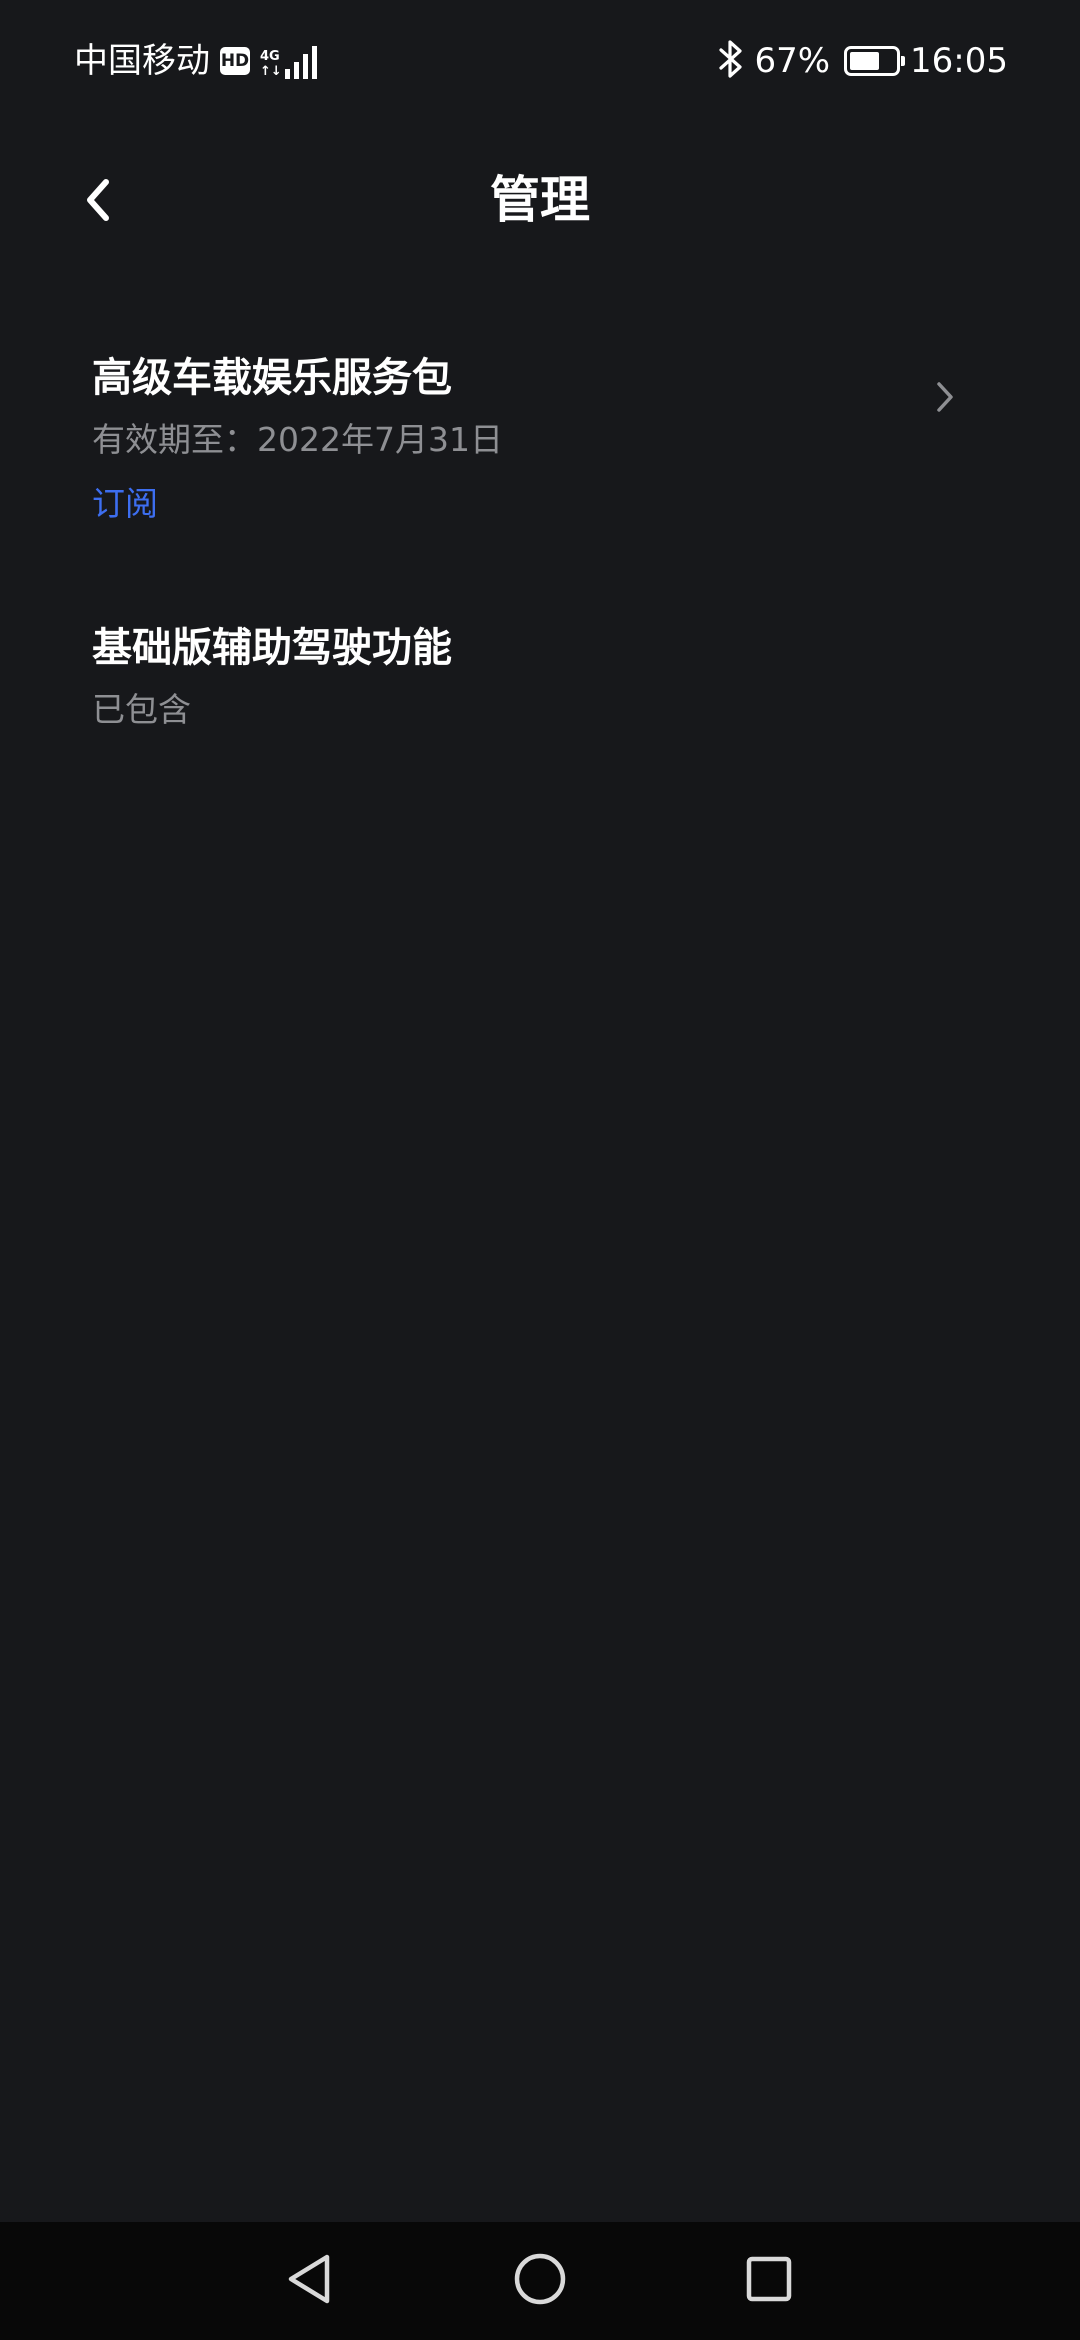 This screenshot has height=2340, width=1080. I want to click on list-item-status: 已包含, so click(141, 709).